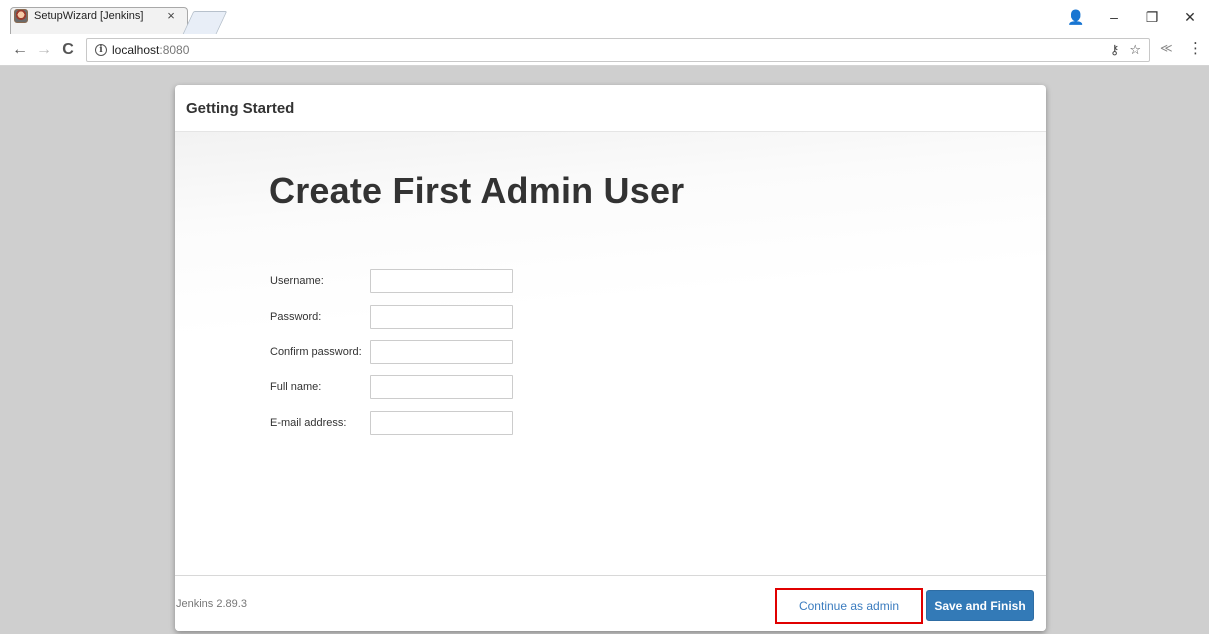 The width and height of the screenshot is (1209, 634). What do you see at coordinates (1190, 17) in the screenshot?
I see `close-window-button: ✕` at bounding box center [1190, 17].